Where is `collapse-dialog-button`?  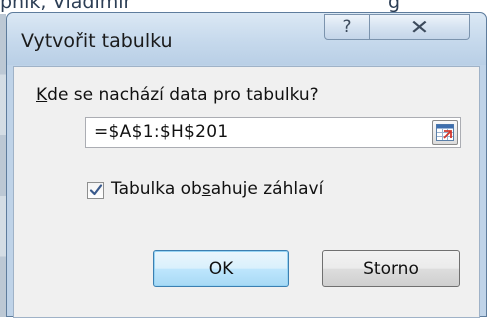
collapse-dialog-button is located at coordinates (445, 132).